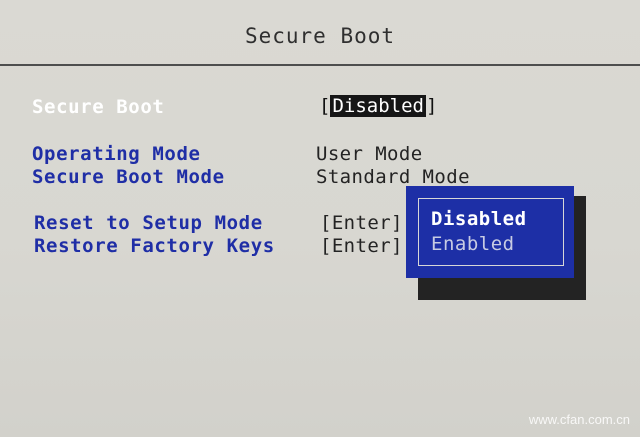 The height and width of the screenshot is (437, 640). I want to click on bracket-open: [, so click(325, 106).